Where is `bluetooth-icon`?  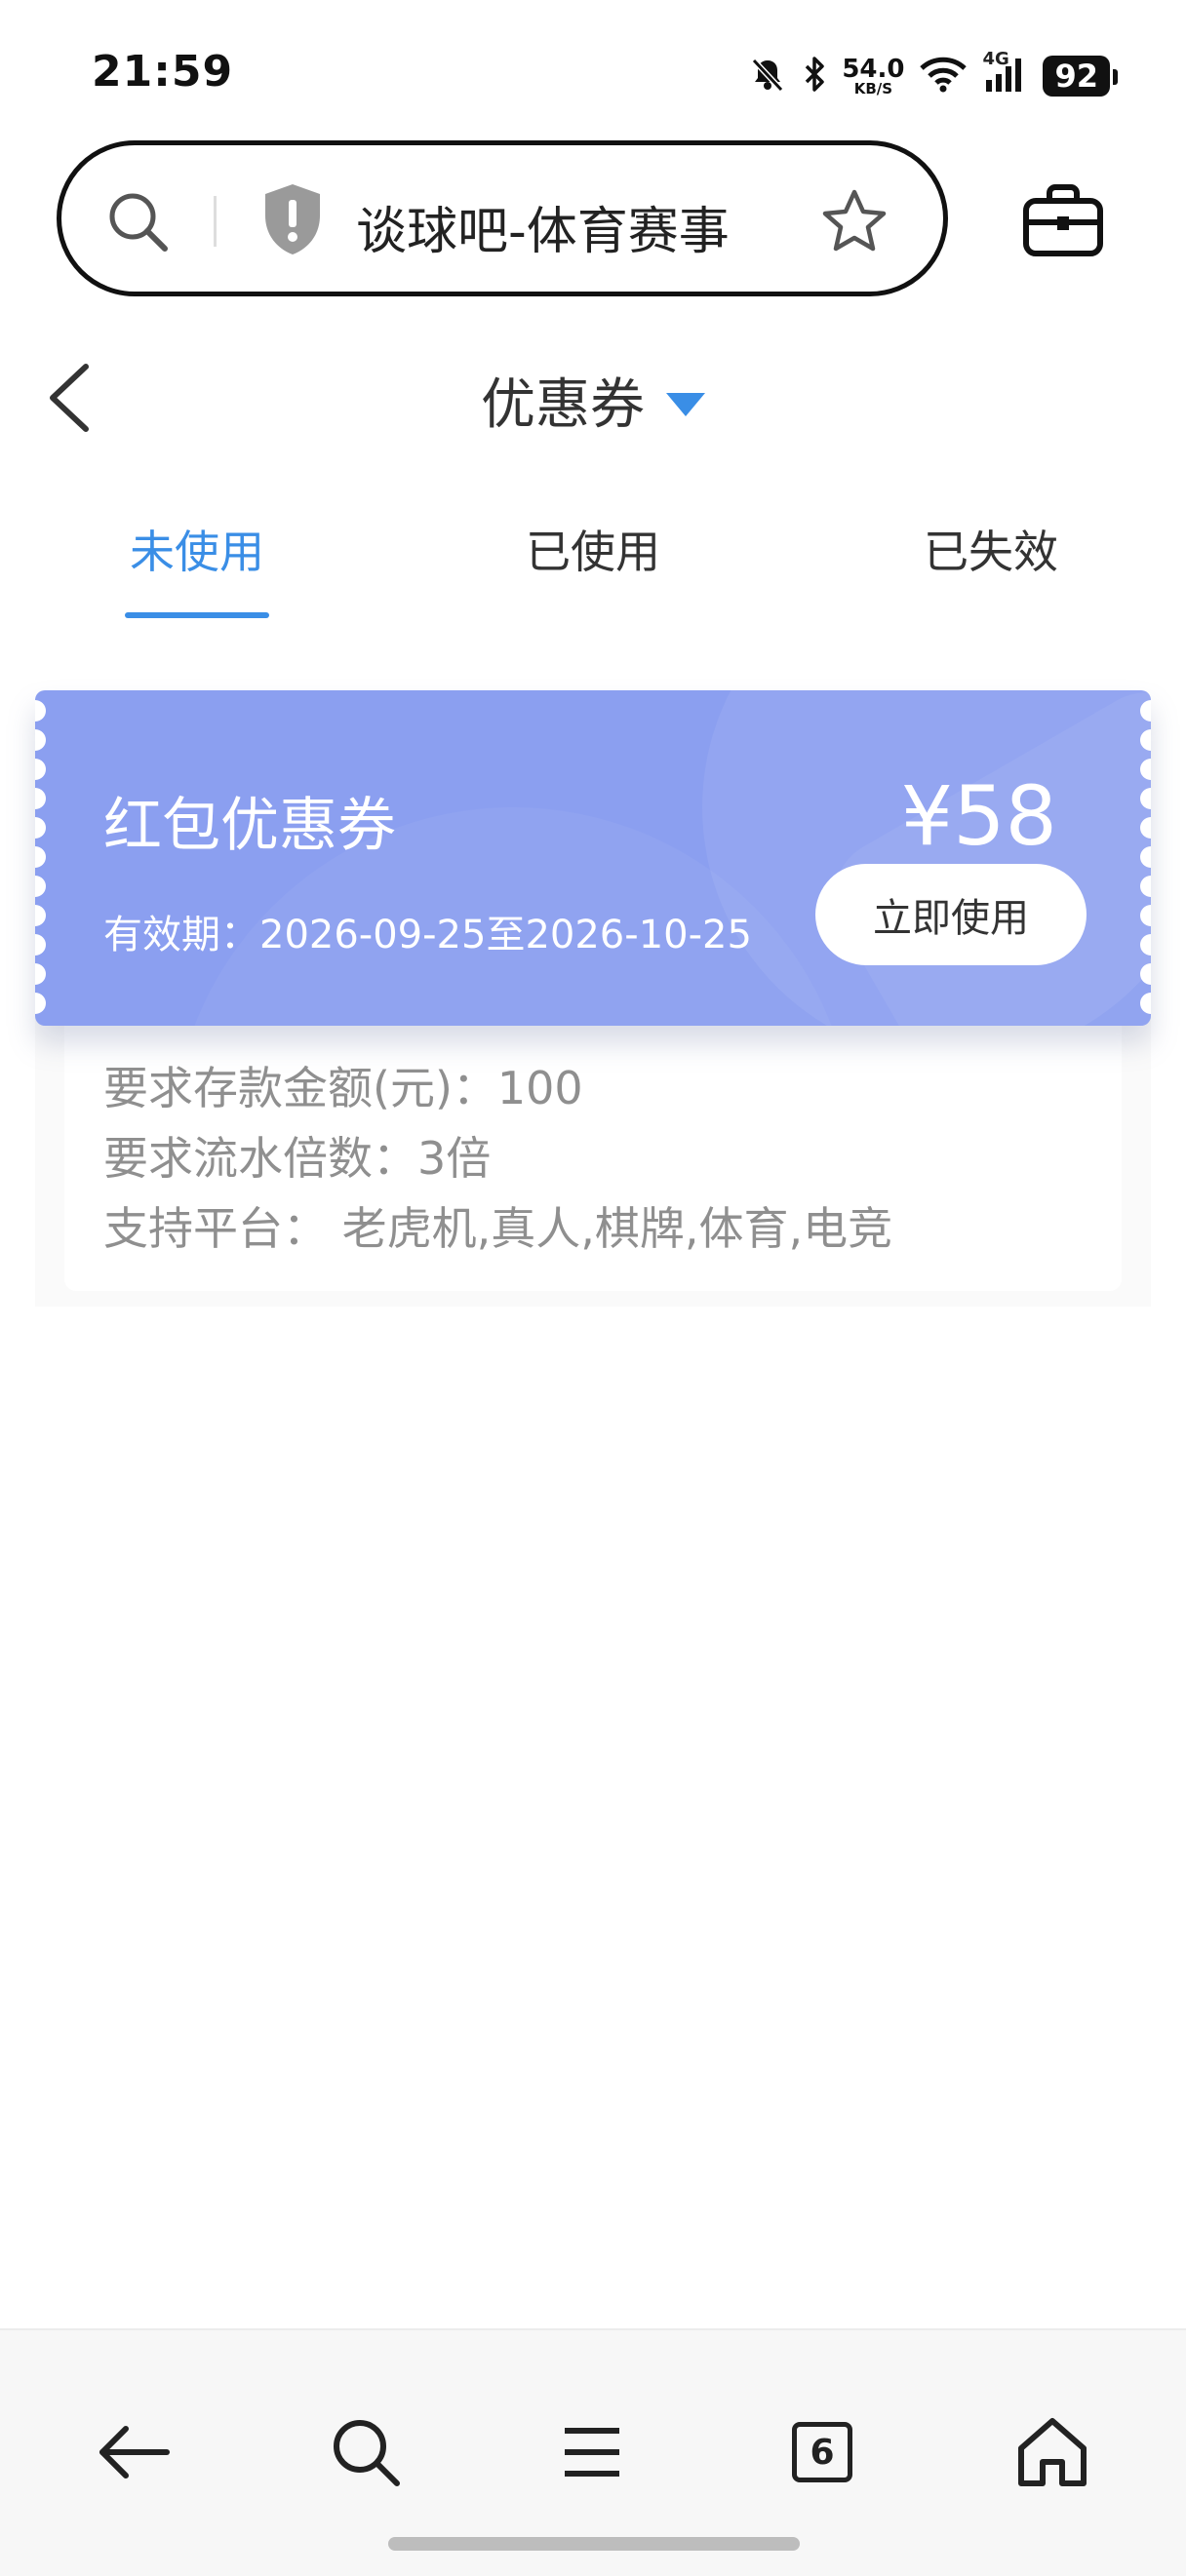 bluetooth-icon is located at coordinates (814, 76).